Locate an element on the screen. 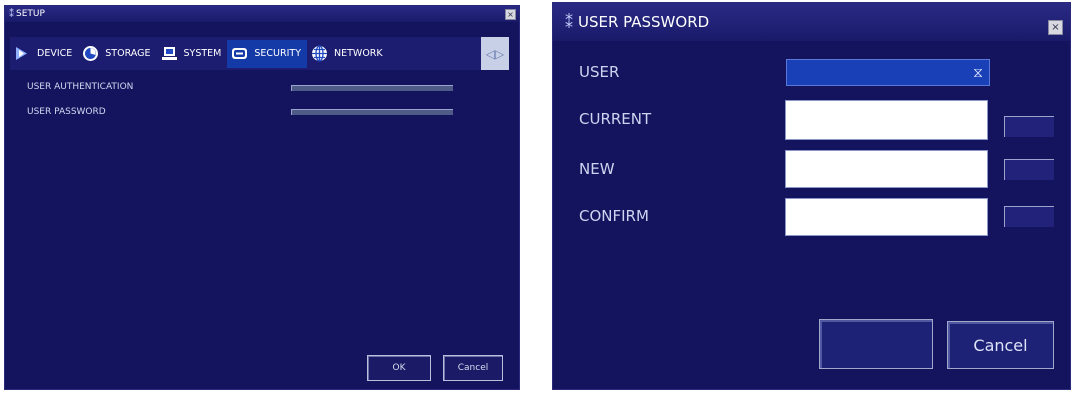  tab-device: DEVICE is located at coordinates (44, 54).